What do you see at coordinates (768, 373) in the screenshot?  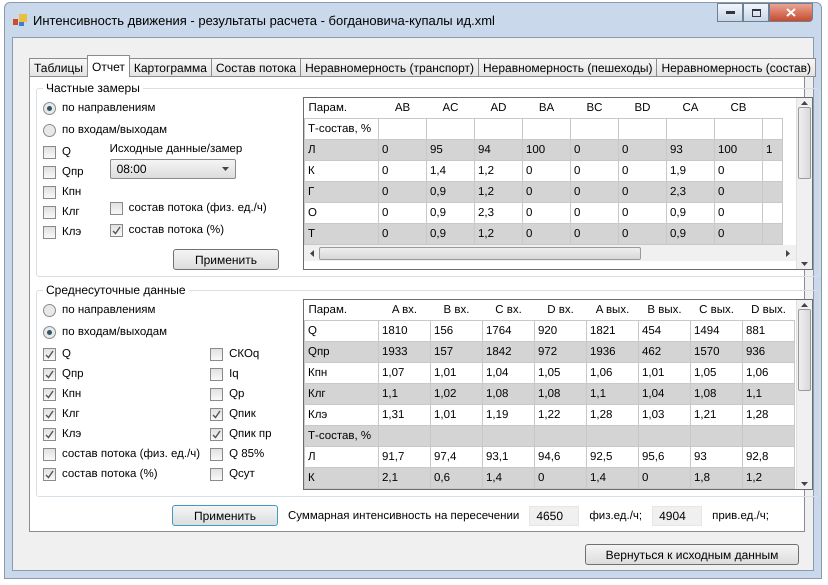 I see `table-cell: 1,06` at bounding box center [768, 373].